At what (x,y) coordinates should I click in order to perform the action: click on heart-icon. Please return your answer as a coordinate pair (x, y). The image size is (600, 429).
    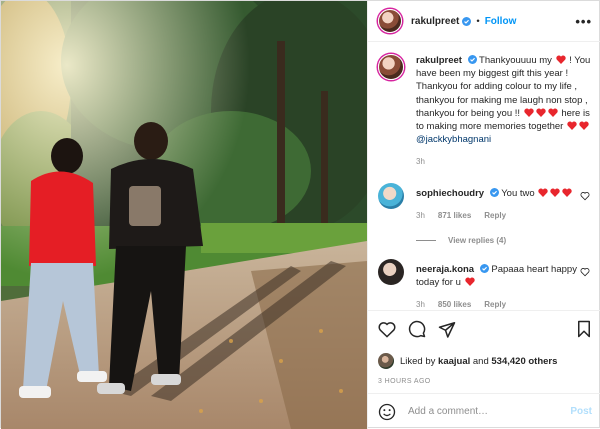
    Looking at the image, I should click on (387, 329).